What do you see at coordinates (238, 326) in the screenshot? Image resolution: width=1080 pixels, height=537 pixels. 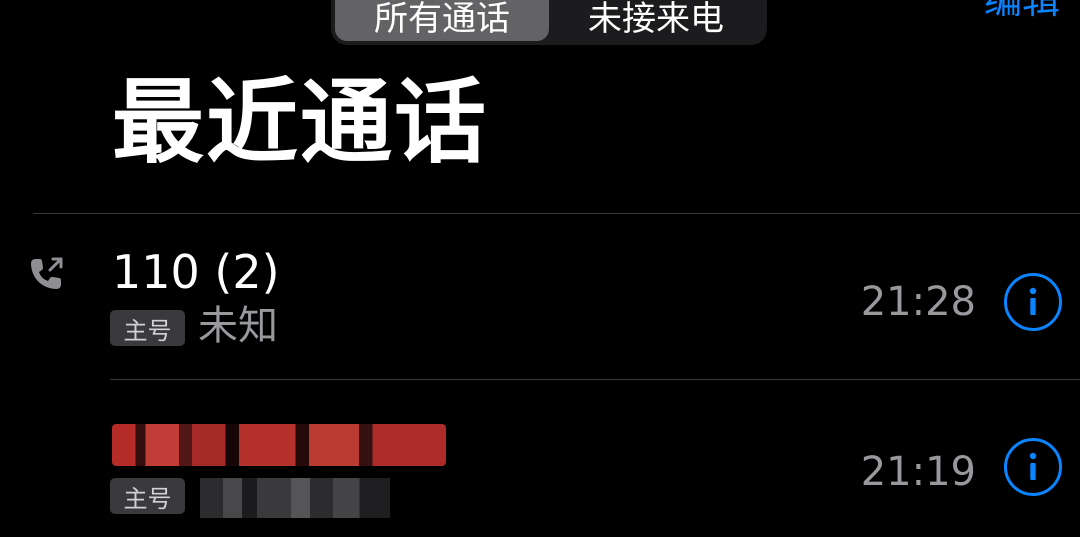 I see `caller-label: 未知` at bounding box center [238, 326].